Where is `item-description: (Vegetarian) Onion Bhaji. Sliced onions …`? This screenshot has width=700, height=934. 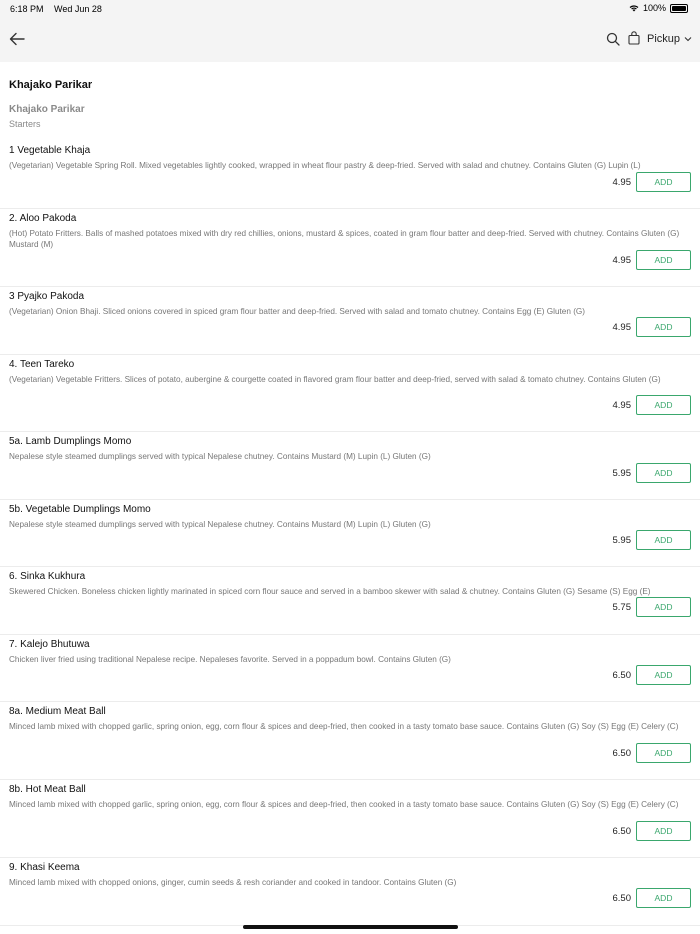 item-description: (Vegetarian) Onion Bhaji. Sliced onions … is located at coordinates (297, 311).